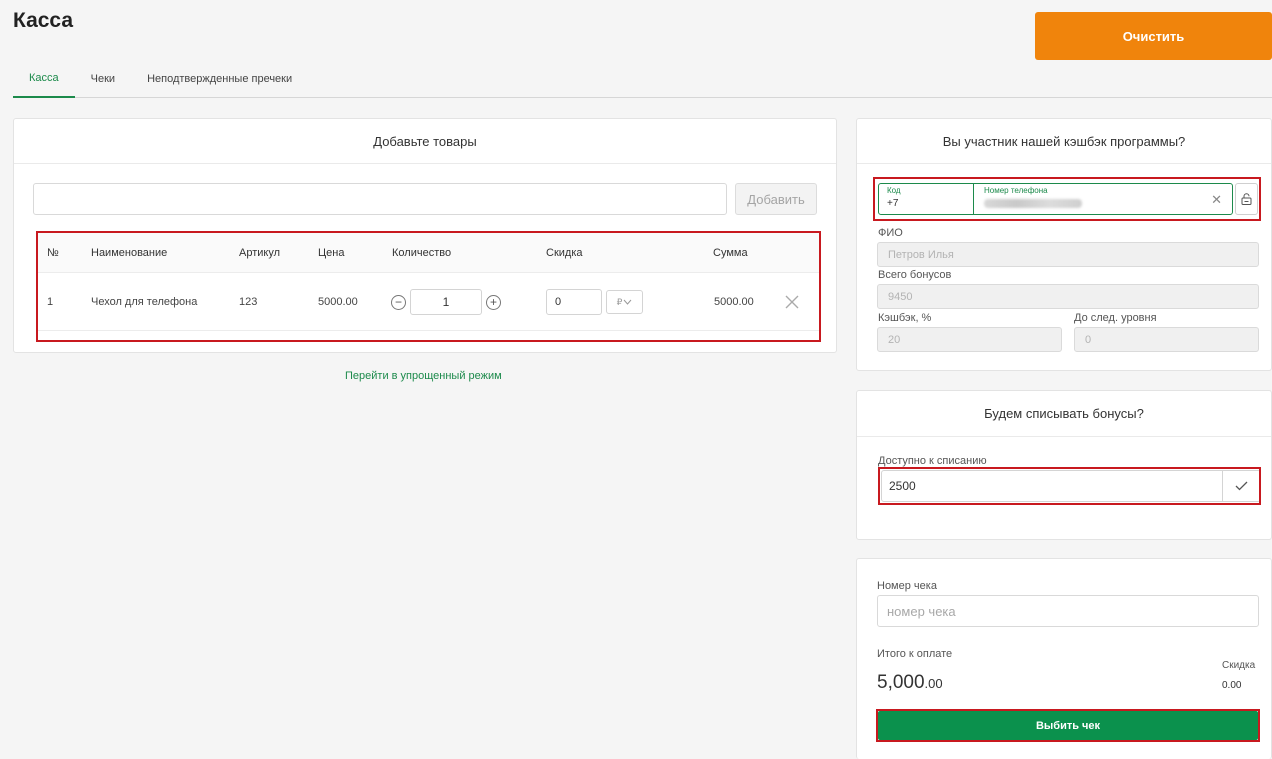  I want to click on page-title: Касса, so click(43, 20).